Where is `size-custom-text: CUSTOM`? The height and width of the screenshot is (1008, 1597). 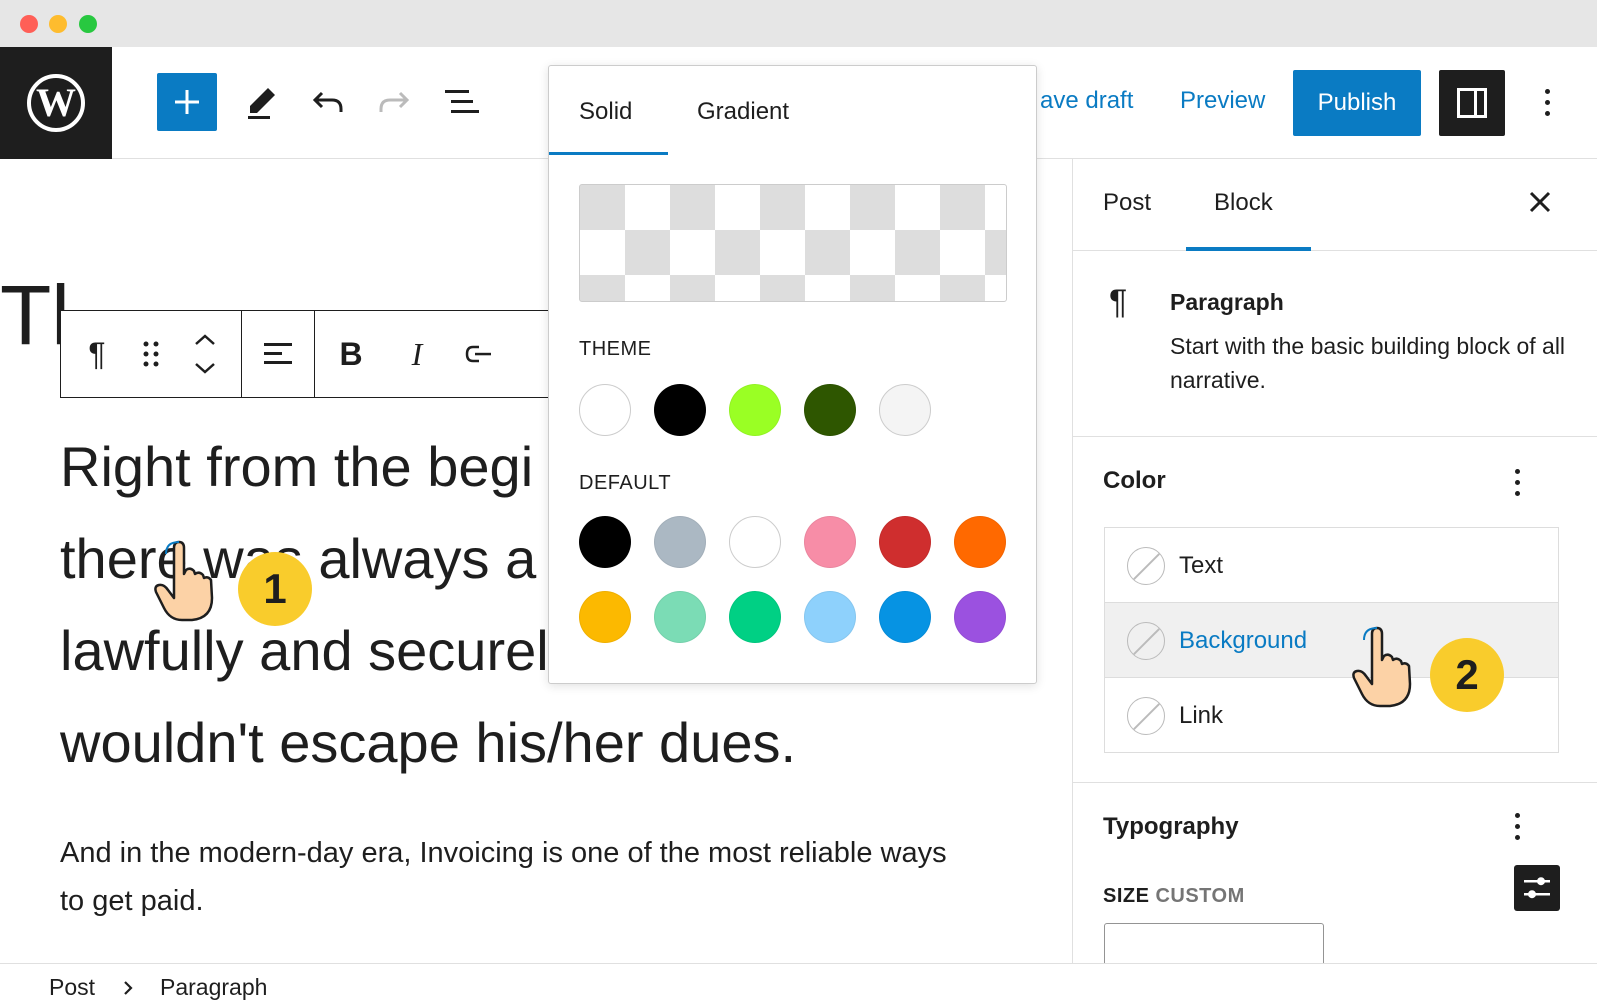 size-custom-text: CUSTOM is located at coordinates (1200, 896).